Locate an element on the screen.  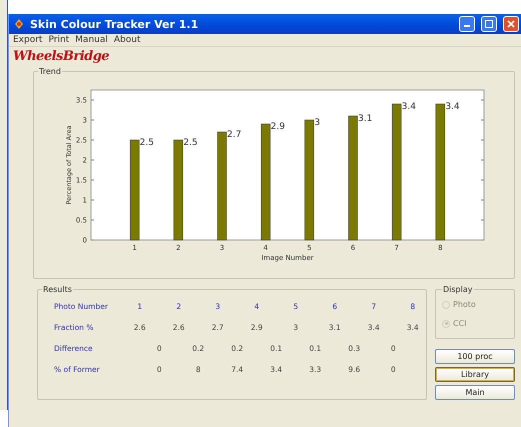
action-button: Library is located at coordinates (475, 374).